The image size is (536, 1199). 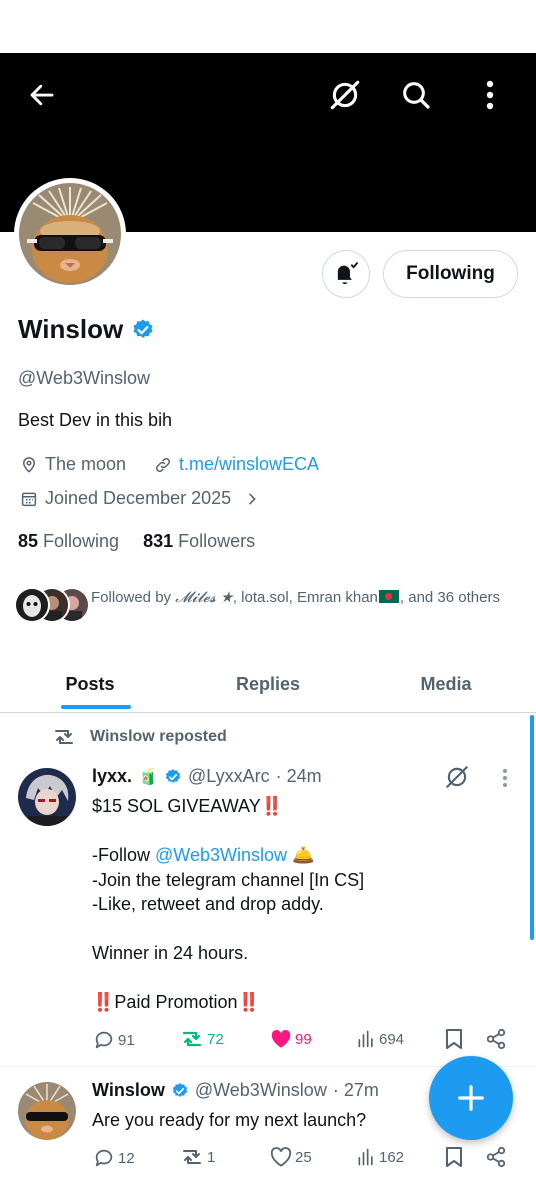 I want to click on share-icon, so click(x=496, y=1039).